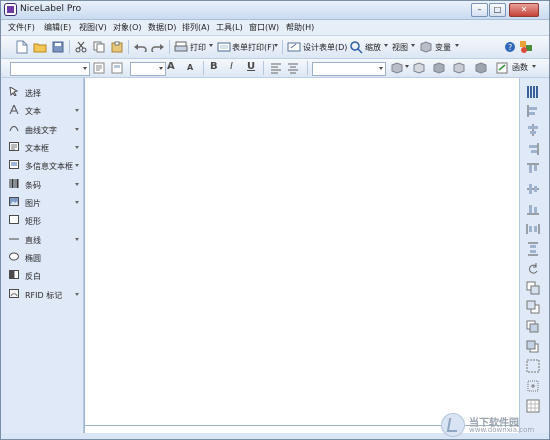 The height and width of the screenshot is (440, 550). What do you see at coordinates (349, 69) in the screenshot?
I see `style-select` at bounding box center [349, 69].